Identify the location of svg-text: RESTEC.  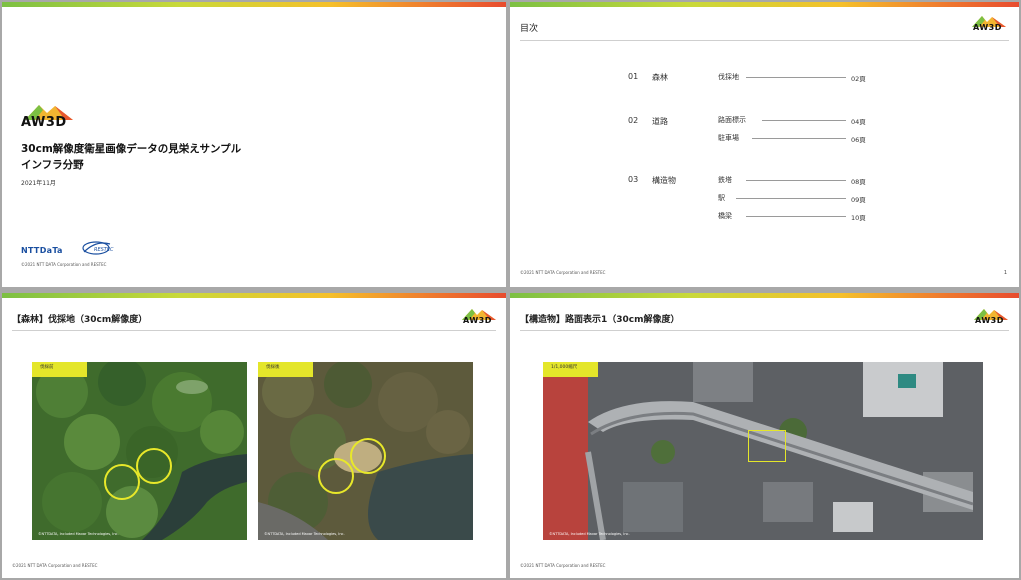
(104, 250).